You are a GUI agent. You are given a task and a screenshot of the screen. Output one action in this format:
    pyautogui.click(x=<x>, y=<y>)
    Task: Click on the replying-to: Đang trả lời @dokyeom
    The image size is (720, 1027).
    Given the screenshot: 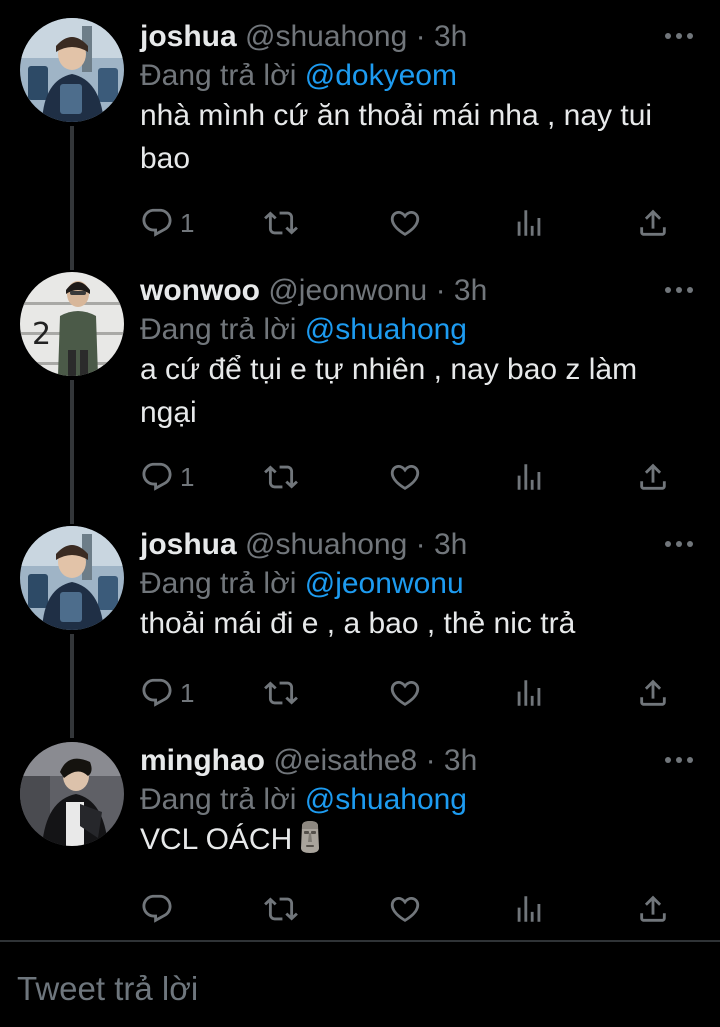 What is the action you would take?
    pyautogui.click(x=298, y=76)
    